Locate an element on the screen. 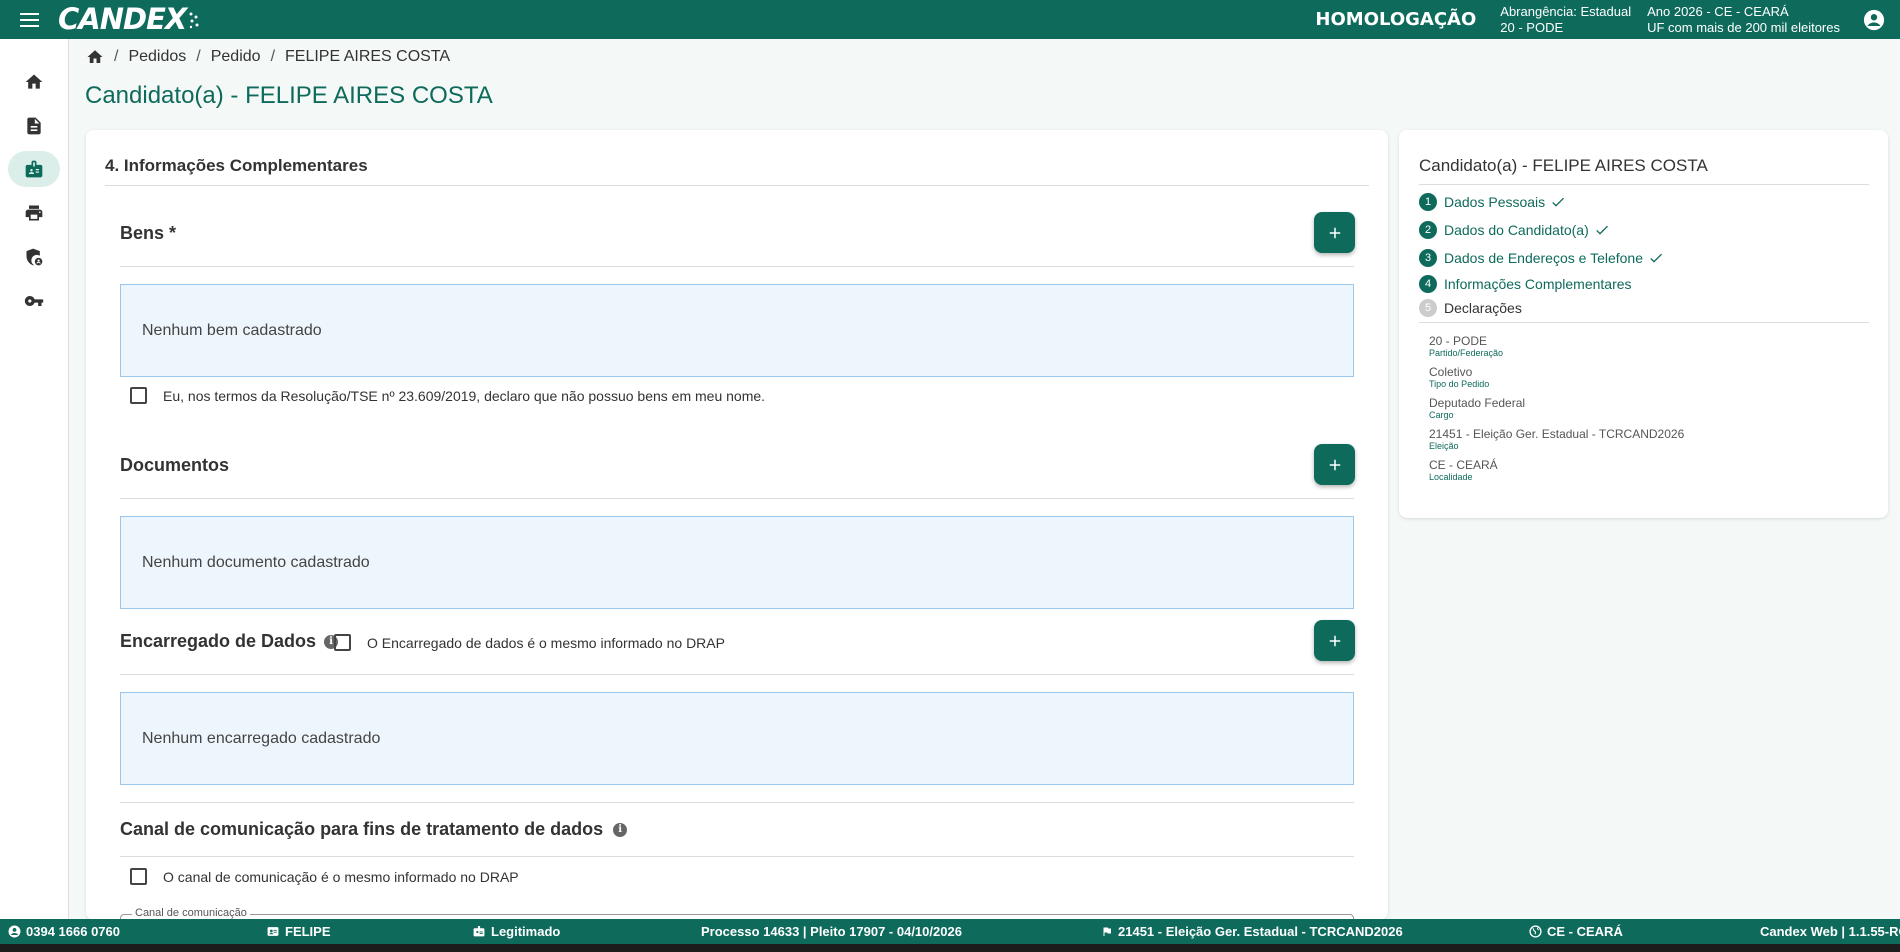 This screenshot has width=1900, height=952. add-bem-button is located at coordinates (1334, 232).